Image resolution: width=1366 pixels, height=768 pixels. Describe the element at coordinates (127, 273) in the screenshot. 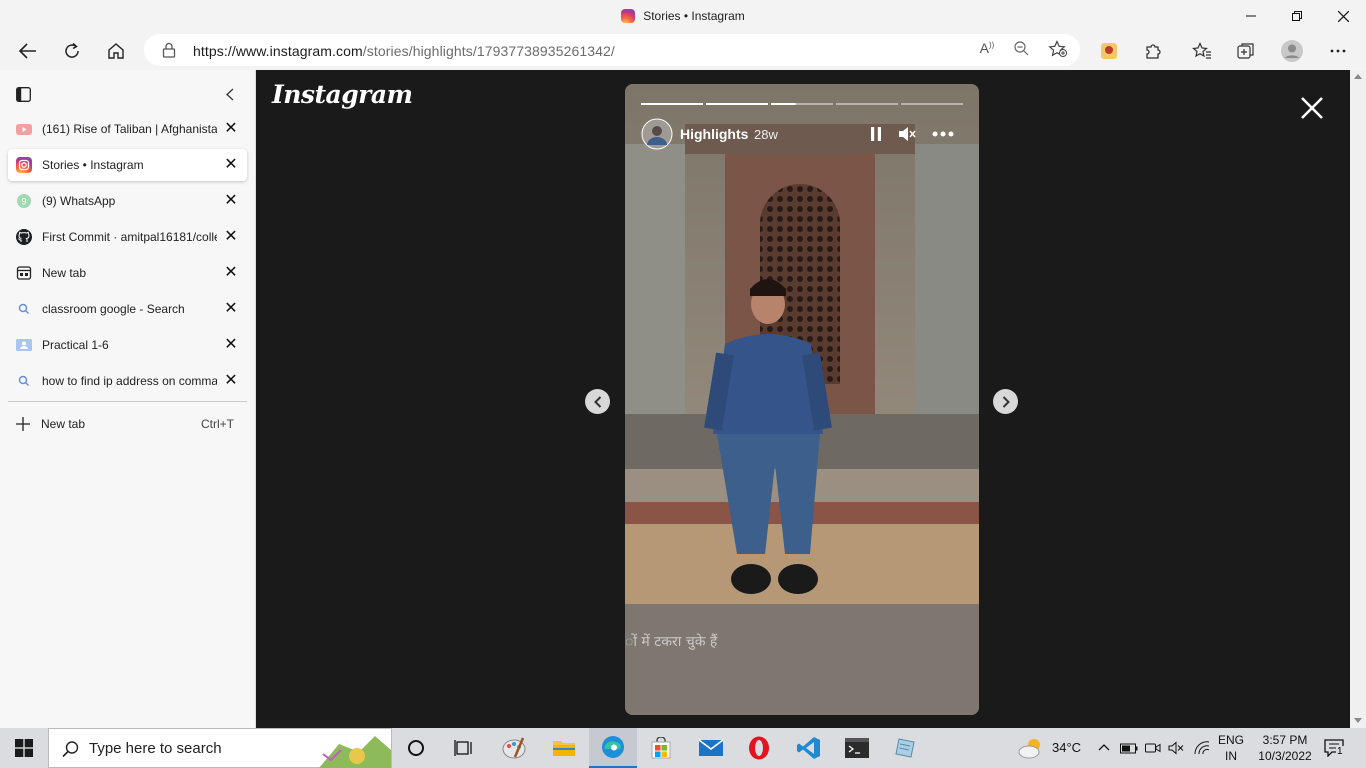

I see `tab-item: New tab ✕` at that location.